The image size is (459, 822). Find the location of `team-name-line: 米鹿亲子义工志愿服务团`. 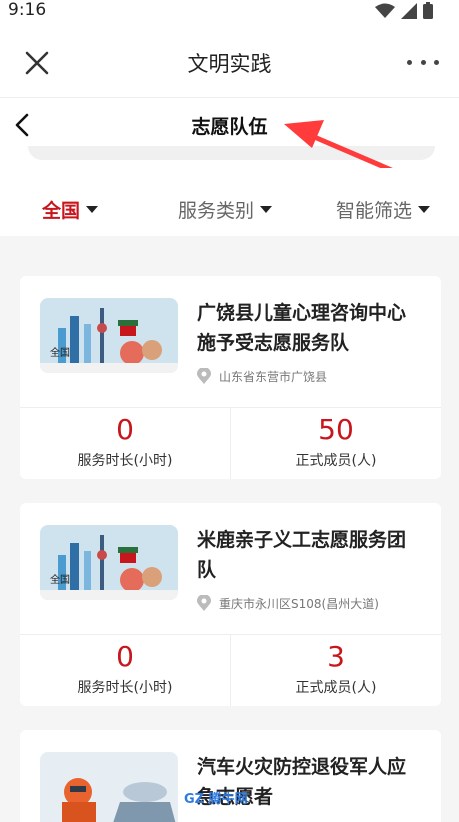

team-name-line: 米鹿亲子义工志愿服务团 is located at coordinates (302, 540).